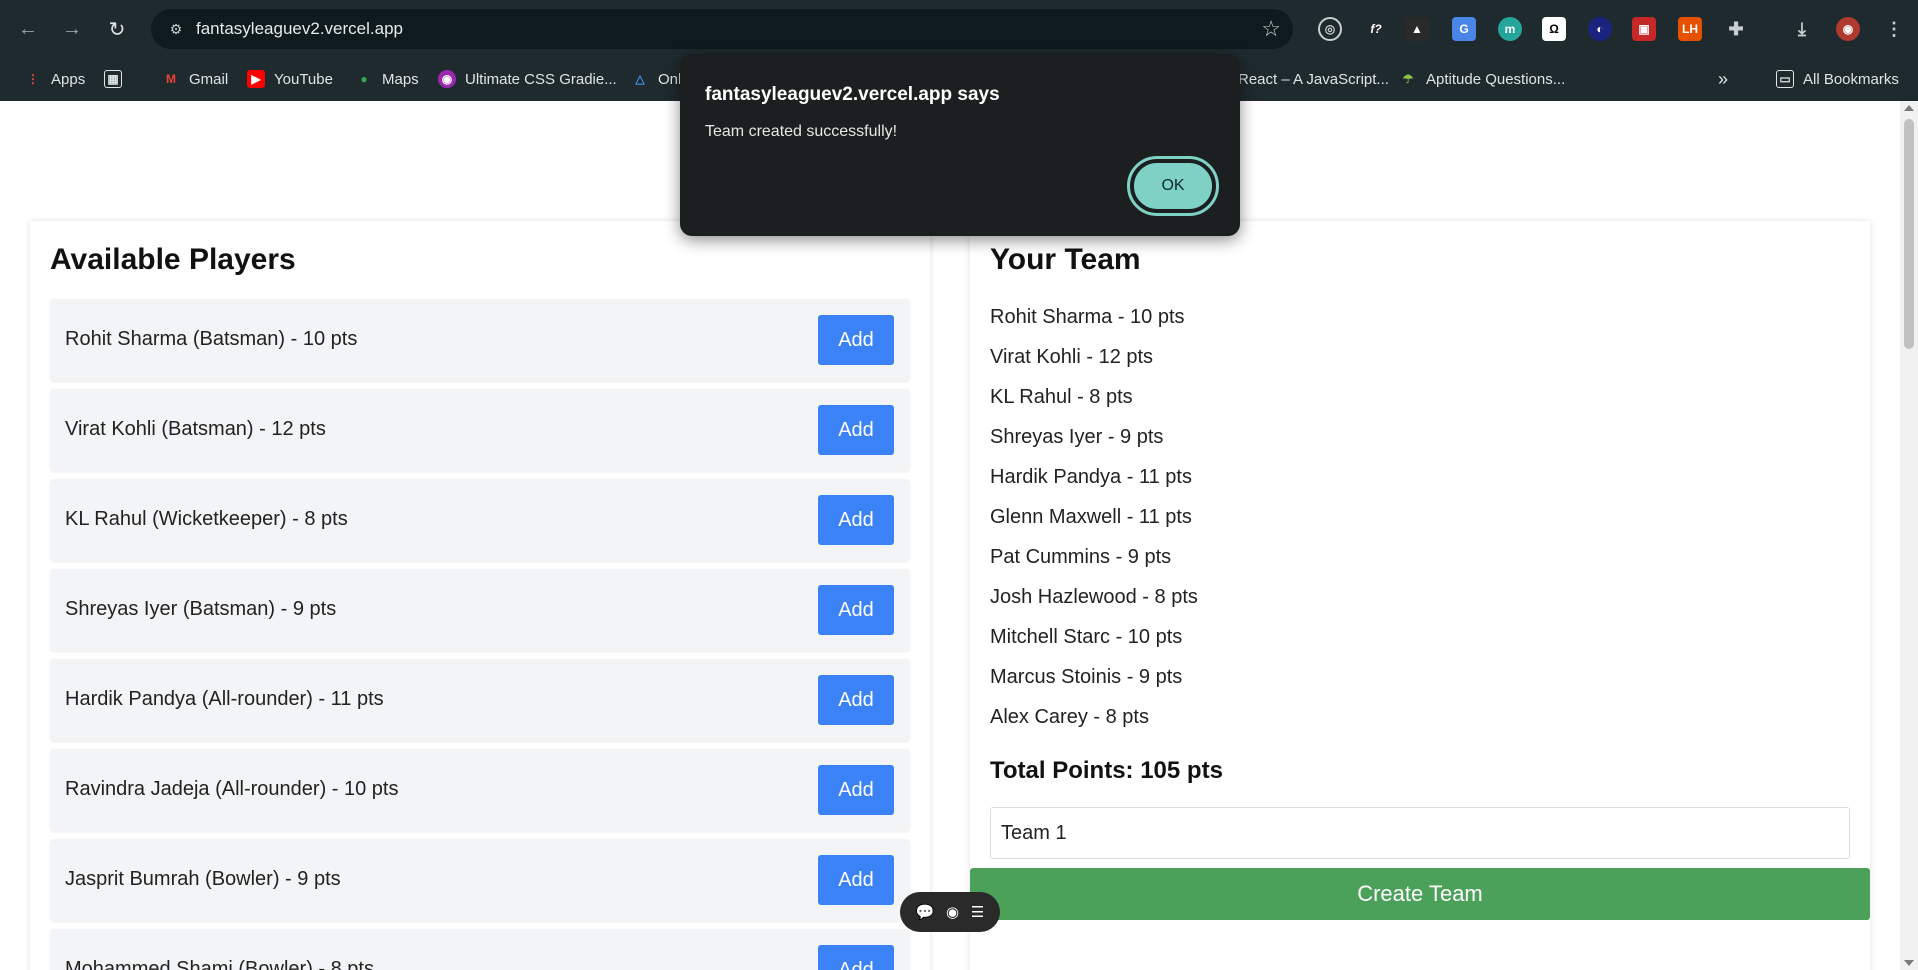  Describe the element at coordinates (1802, 29) in the screenshot. I see `download-icon: ⤓` at that location.